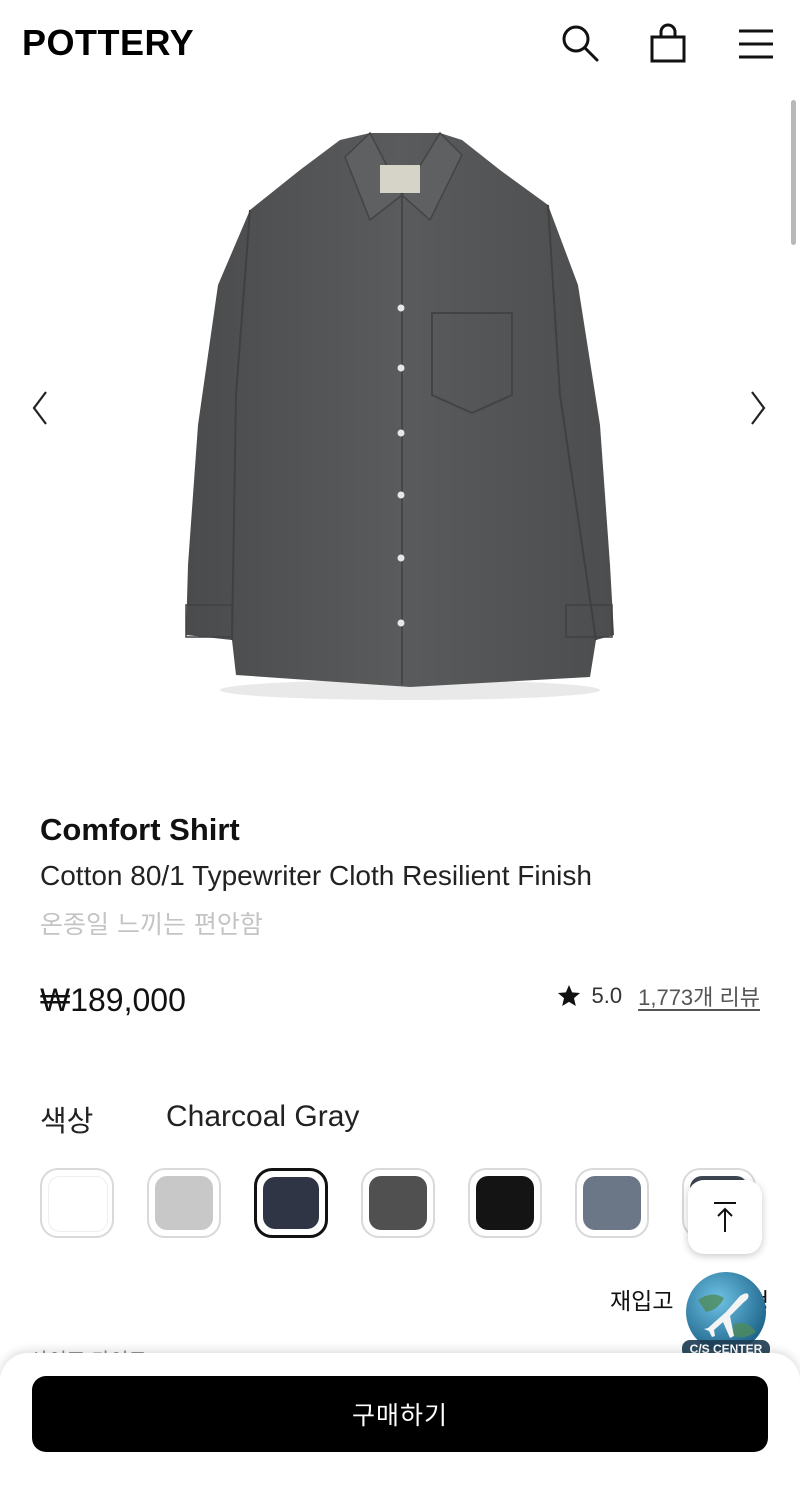  What do you see at coordinates (151, 924) in the screenshot?
I see `product-subtitle: 온종일 느끼는 편안함` at bounding box center [151, 924].